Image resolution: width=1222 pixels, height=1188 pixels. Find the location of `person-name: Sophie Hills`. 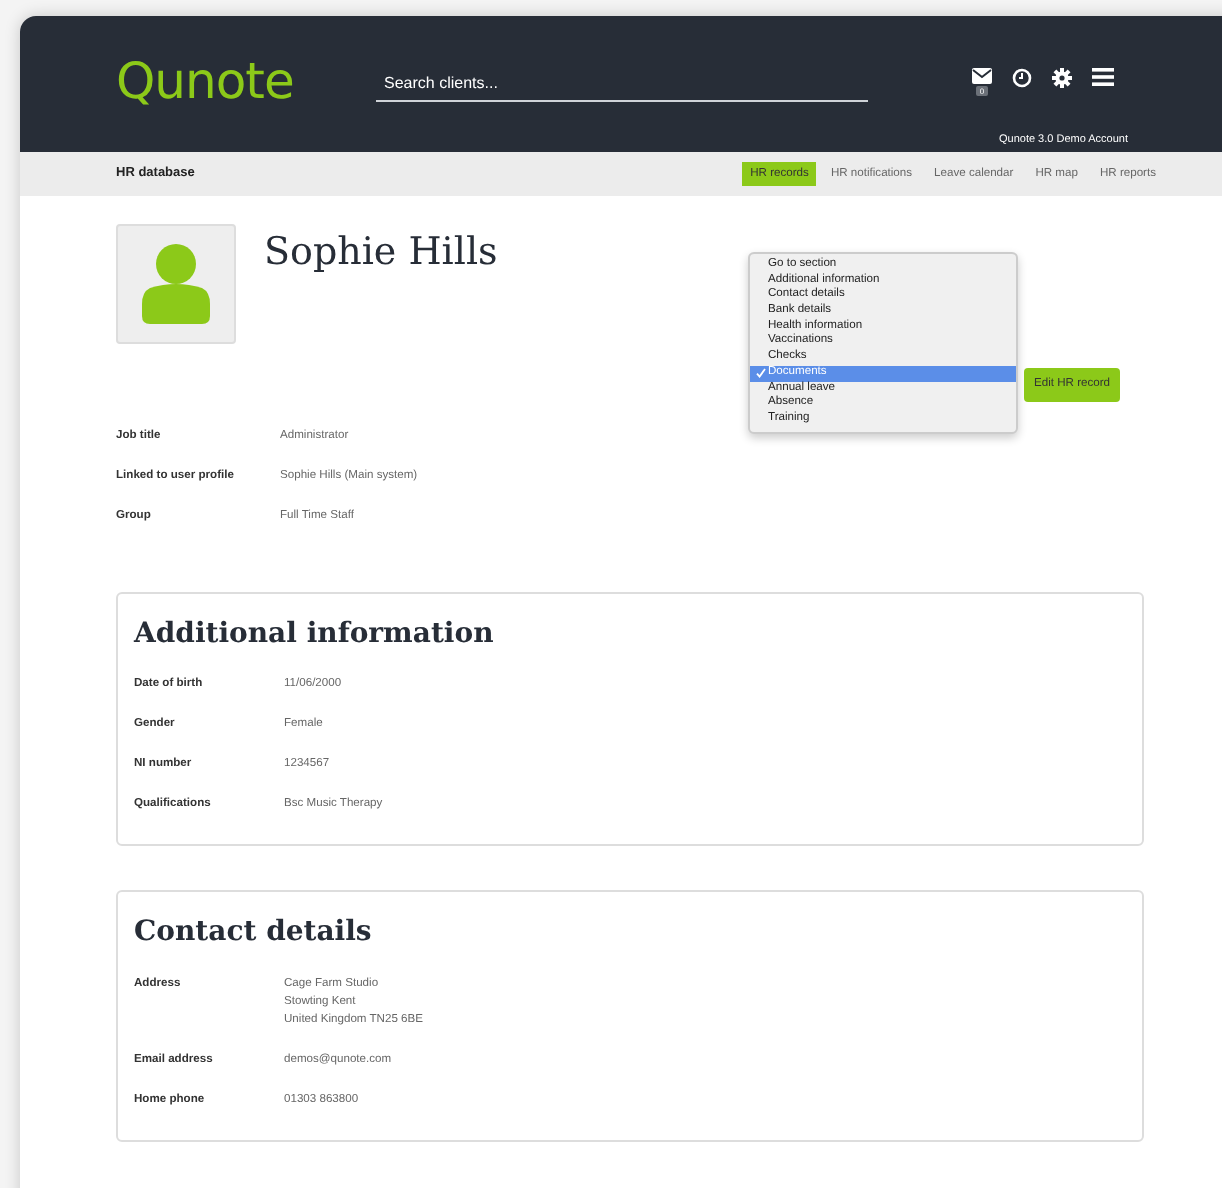

person-name: Sophie Hills is located at coordinates (381, 253).